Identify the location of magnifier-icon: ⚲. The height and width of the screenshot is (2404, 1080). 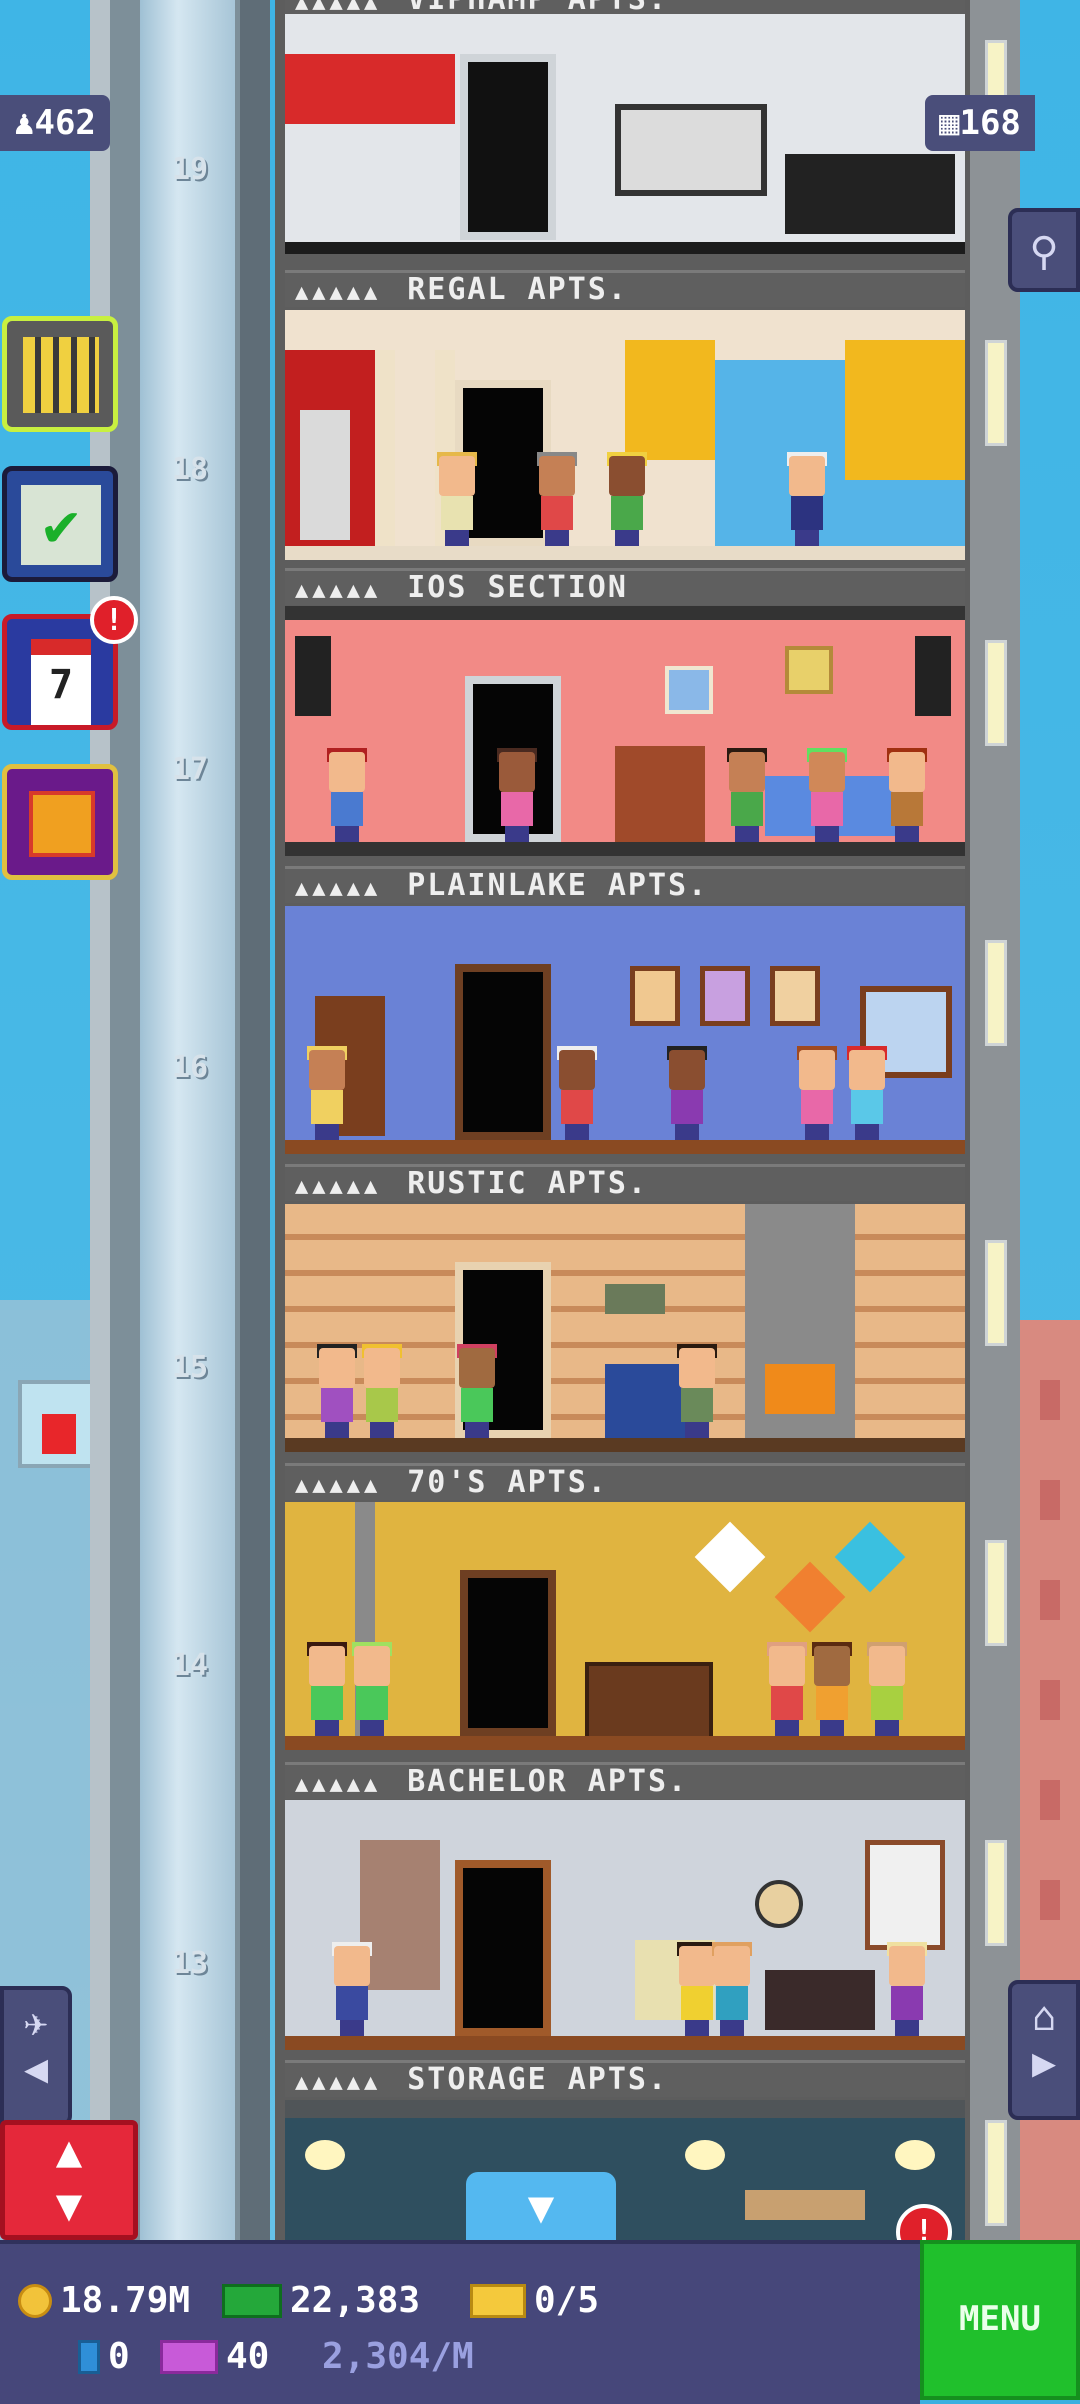
(1044, 252).